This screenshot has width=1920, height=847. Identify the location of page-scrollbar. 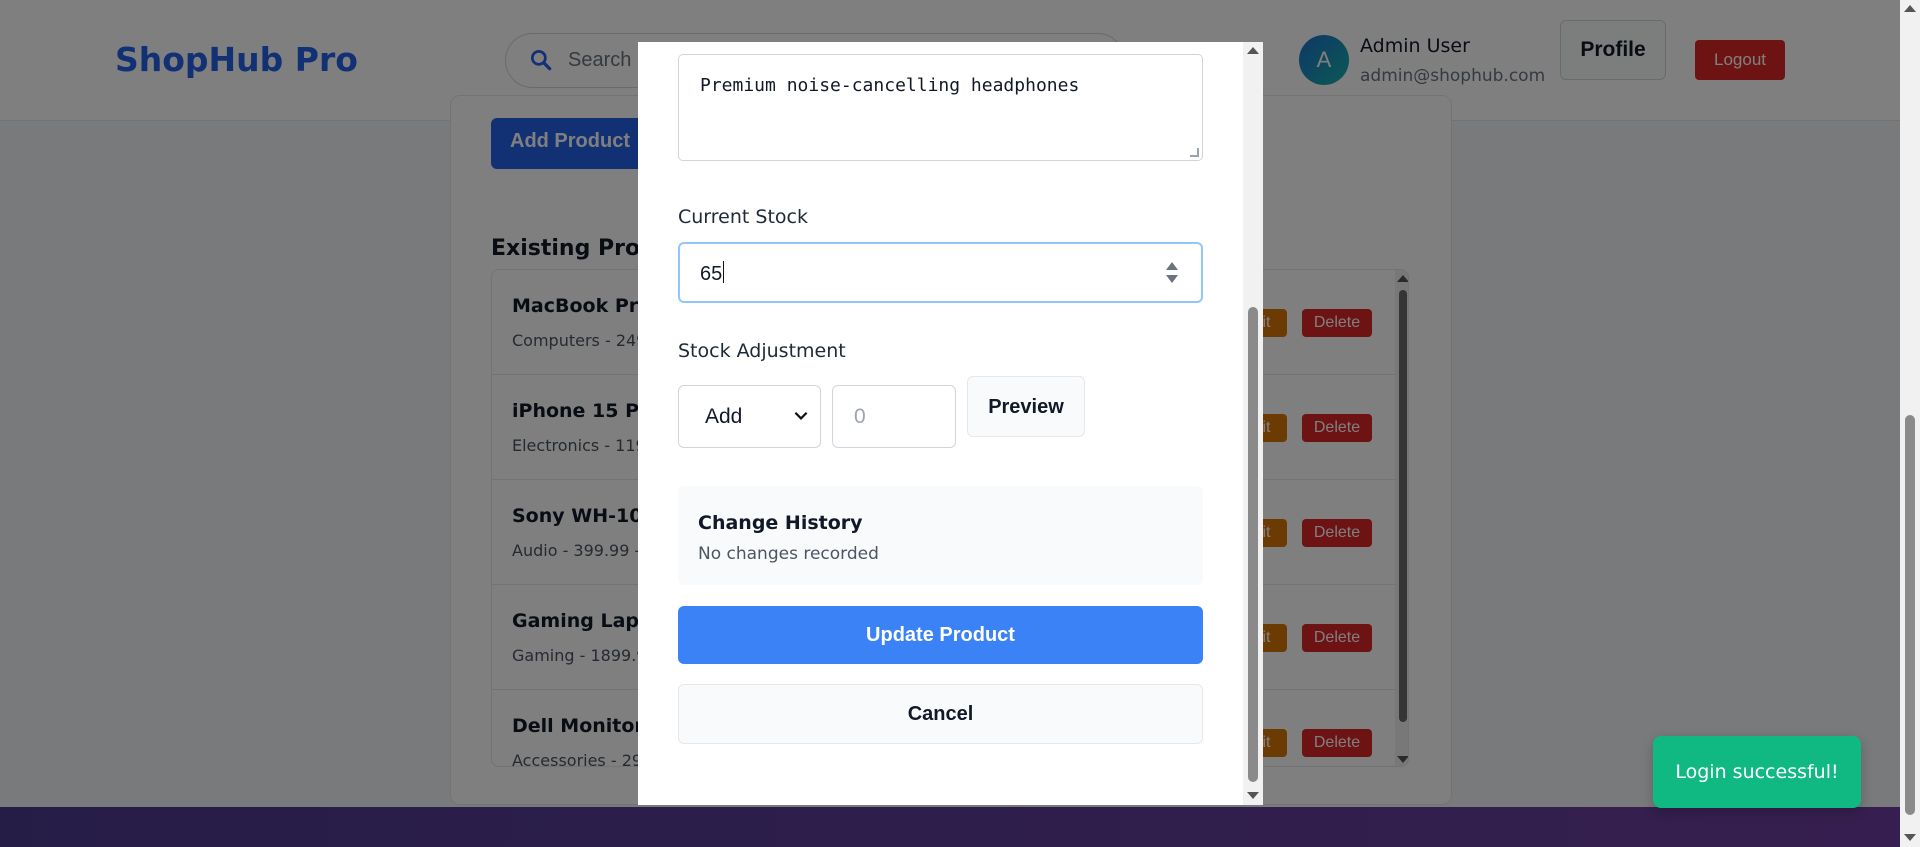
(1910, 423).